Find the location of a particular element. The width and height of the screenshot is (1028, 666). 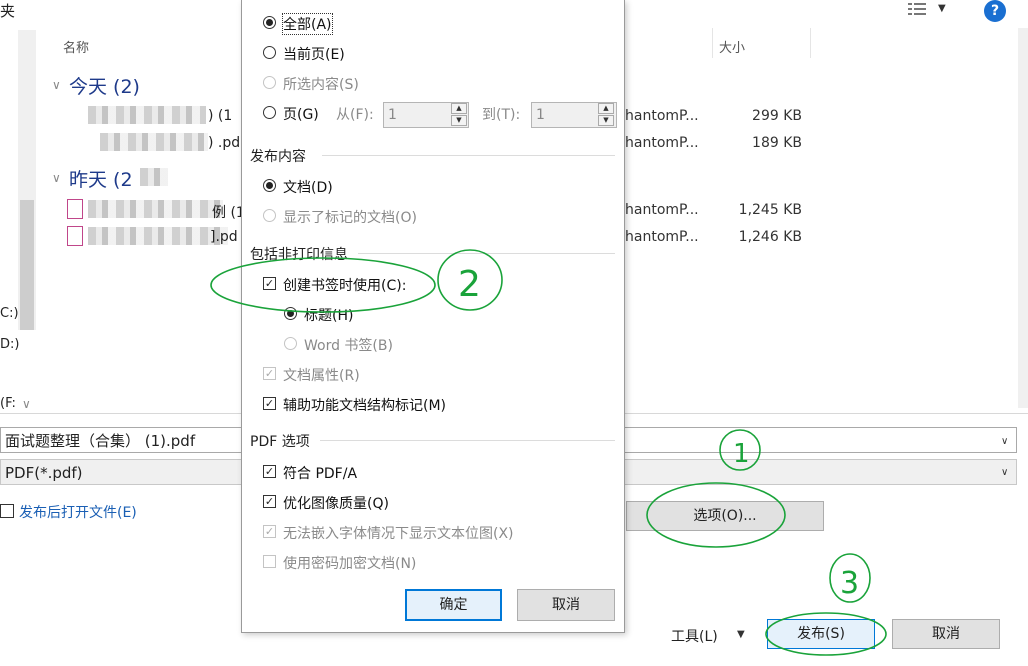

file-size: 299 KB is located at coordinates (777, 116).